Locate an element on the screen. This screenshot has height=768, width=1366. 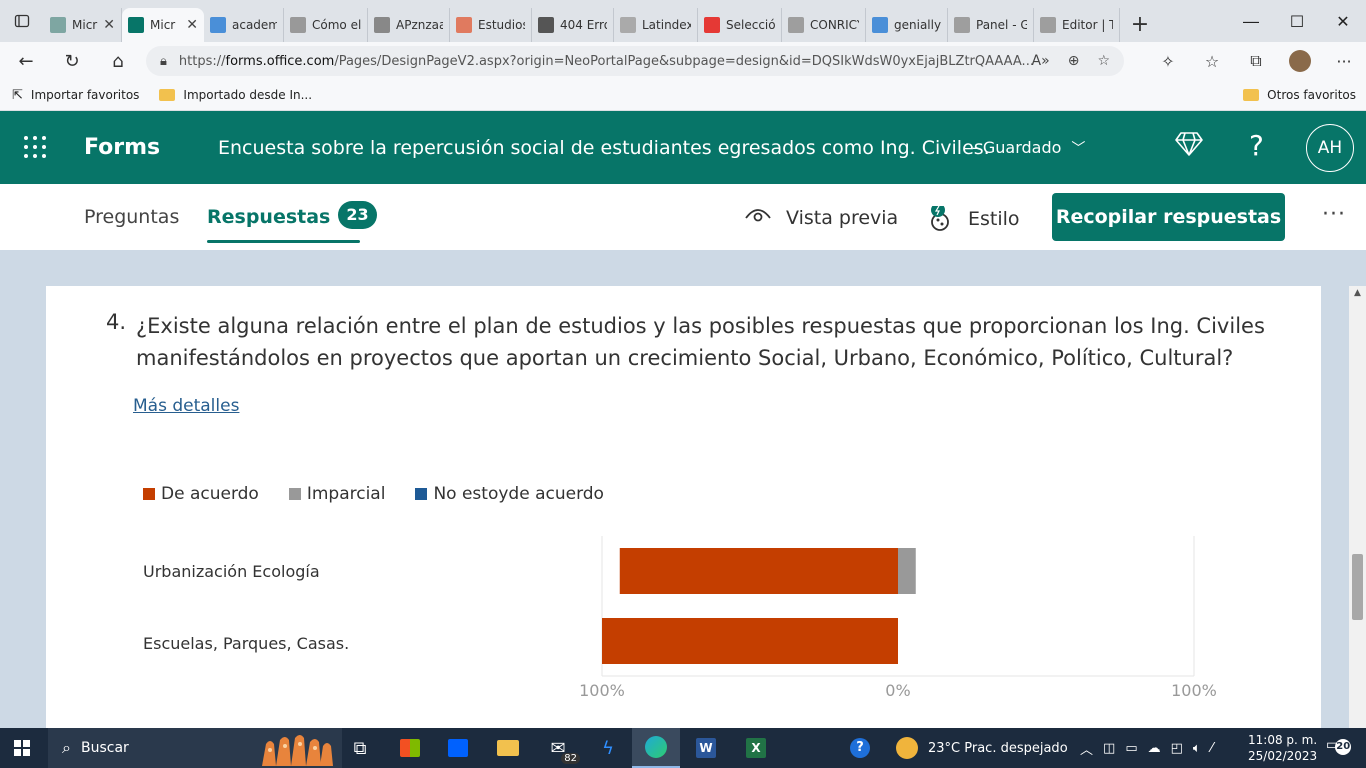
tab-questions: Preguntas is located at coordinates (131, 217).